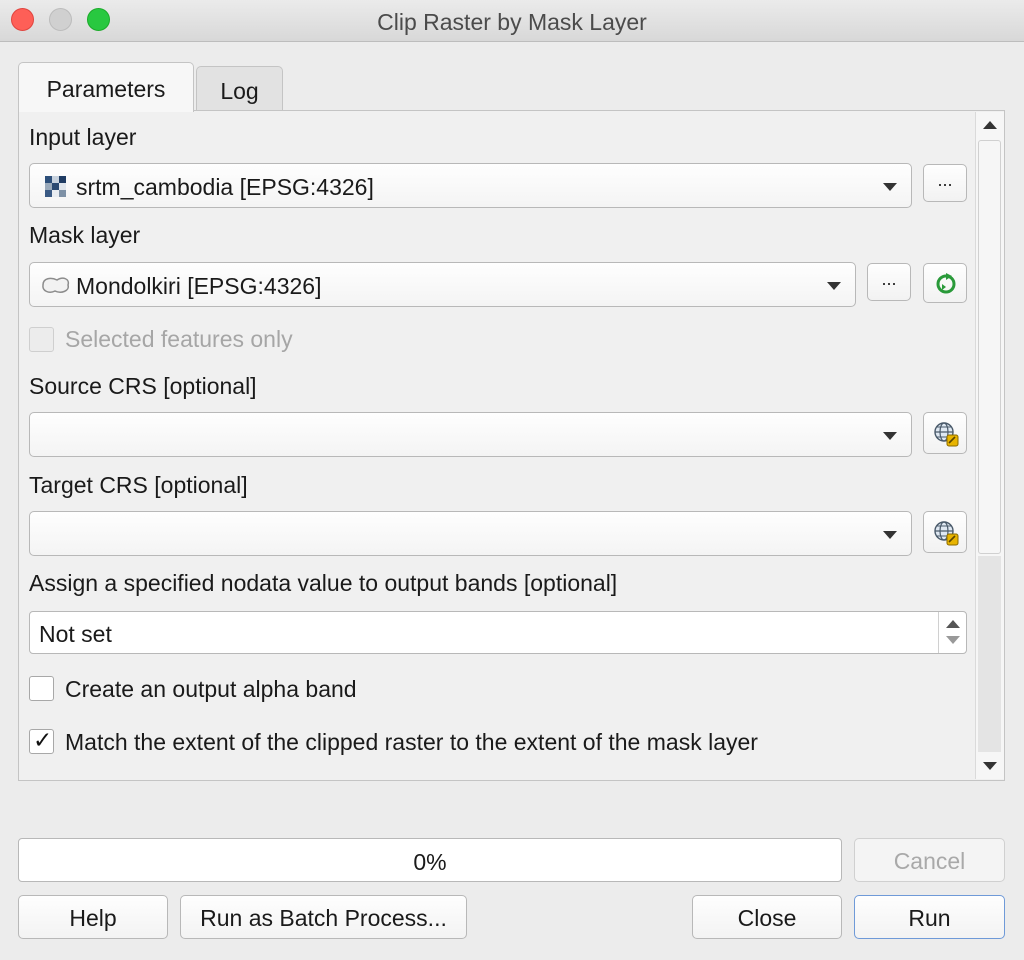 This screenshot has width=1024, height=960. I want to click on match-extent-checkbox: ✓, so click(41, 740).